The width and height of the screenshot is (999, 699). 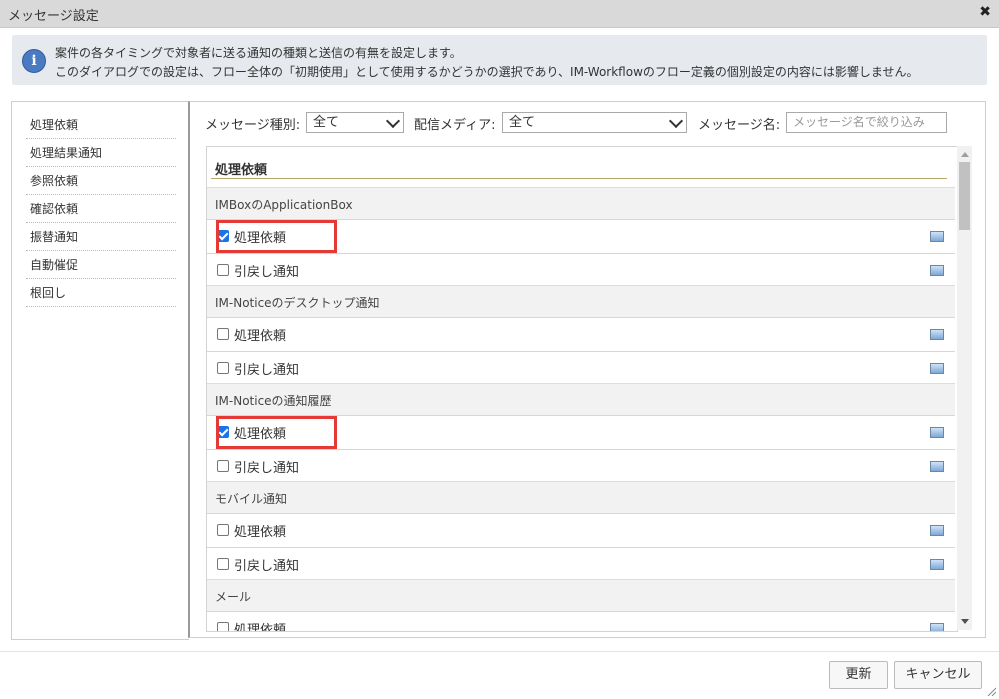 What do you see at coordinates (965, 154) in the screenshot?
I see `scroll-up-icon` at bounding box center [965, 154].